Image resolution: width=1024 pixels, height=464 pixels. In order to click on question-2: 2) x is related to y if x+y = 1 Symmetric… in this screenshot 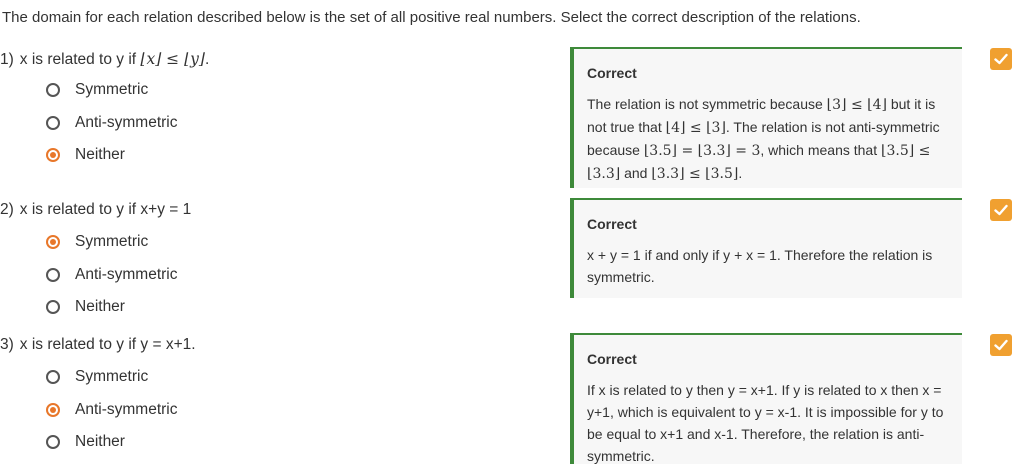, I will do `click(280, 261)`.